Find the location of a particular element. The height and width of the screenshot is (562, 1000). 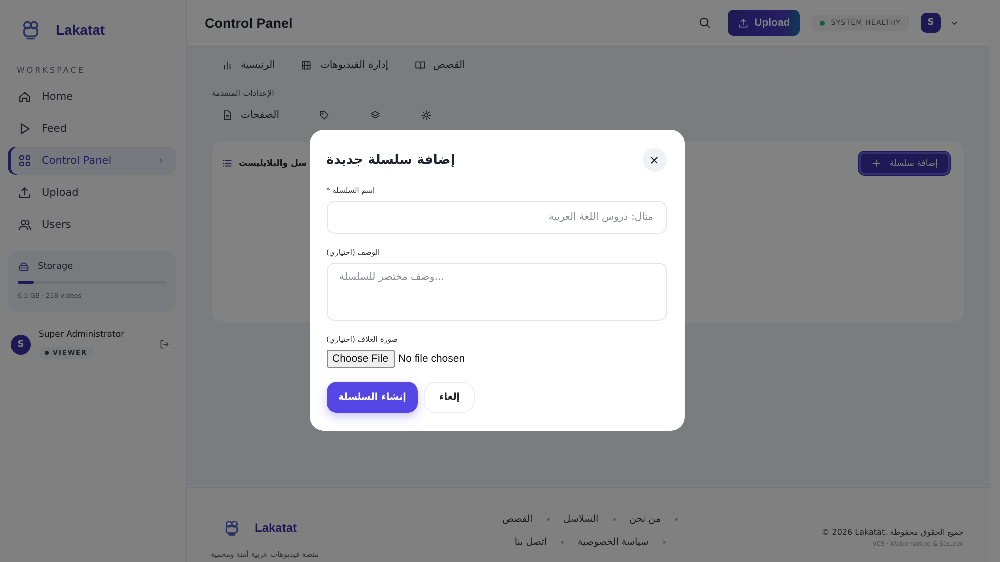

sidebar-item: Upload is located at coordinates (92, 193).